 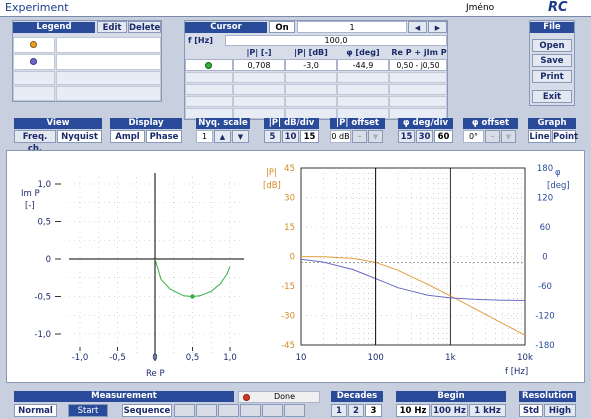 What do you see at coordinates (259, 52) in the screenshot?
I see `col-abs-p: |P| [-]` at bounding box center [259, 52].